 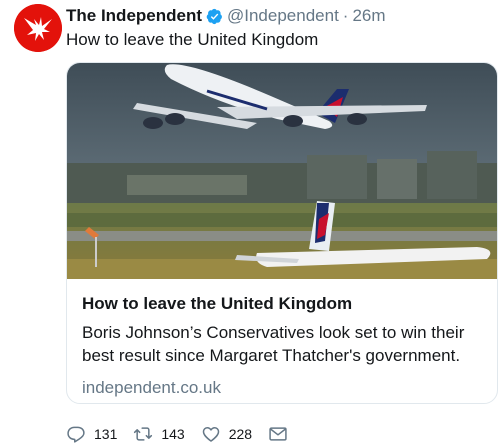 I want to click on envelope-icon, so click(x=278, y=434).